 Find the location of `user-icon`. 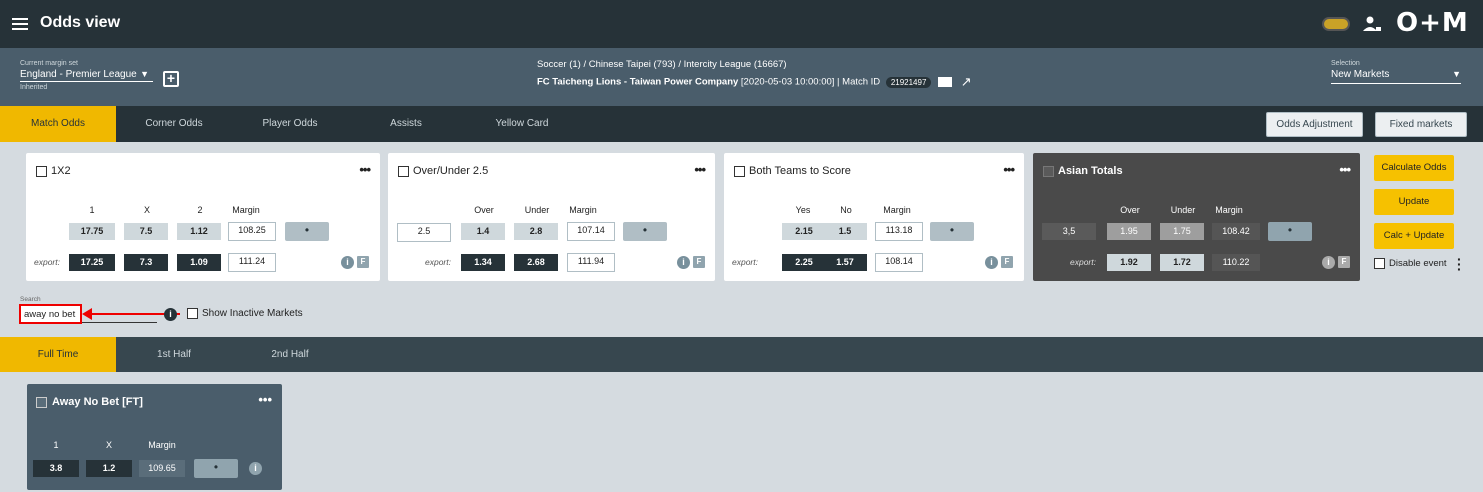

user-icon is located at coordinates (1372, 24).